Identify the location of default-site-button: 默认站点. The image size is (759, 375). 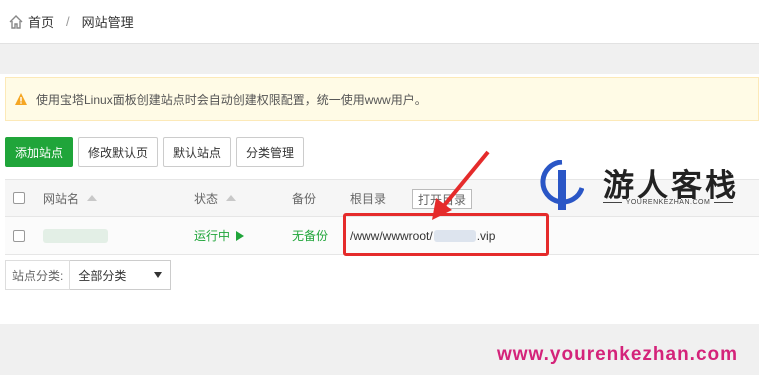
(197, 152).